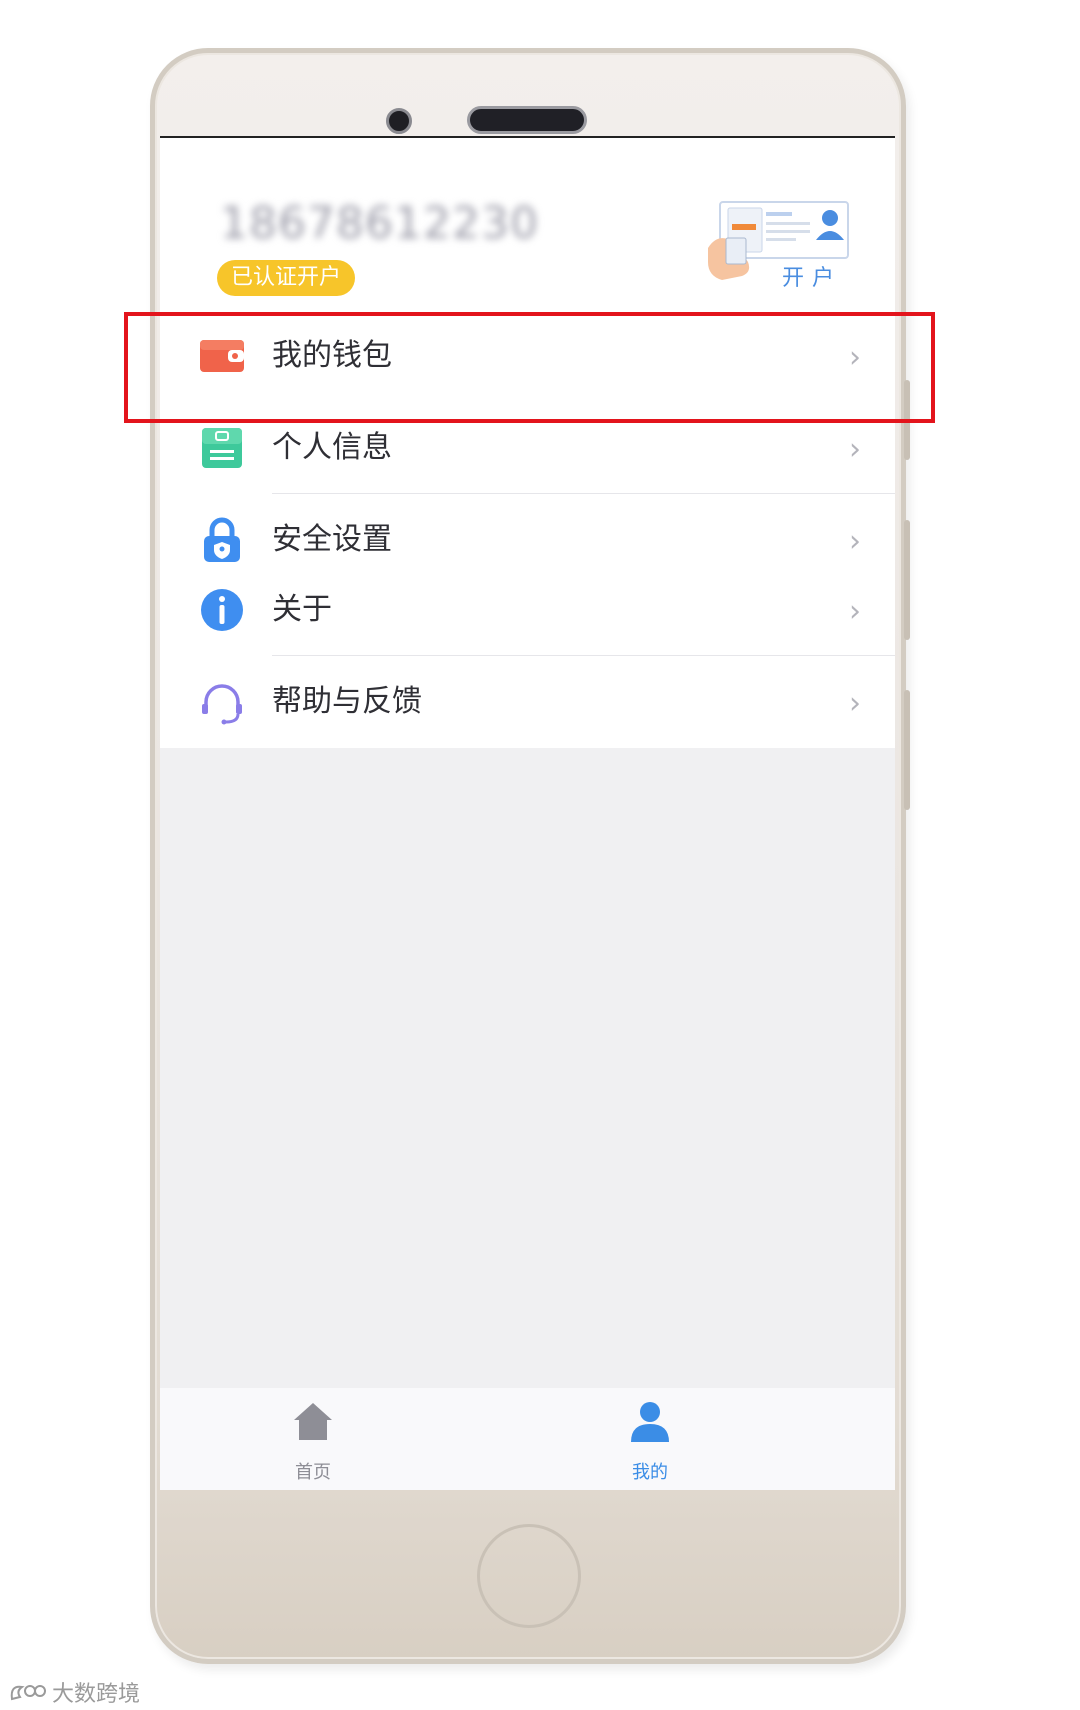  Describe the element at coordinates (96, 1694) in the screenshot. I see `watermark-text: 大数跨境` at that location.